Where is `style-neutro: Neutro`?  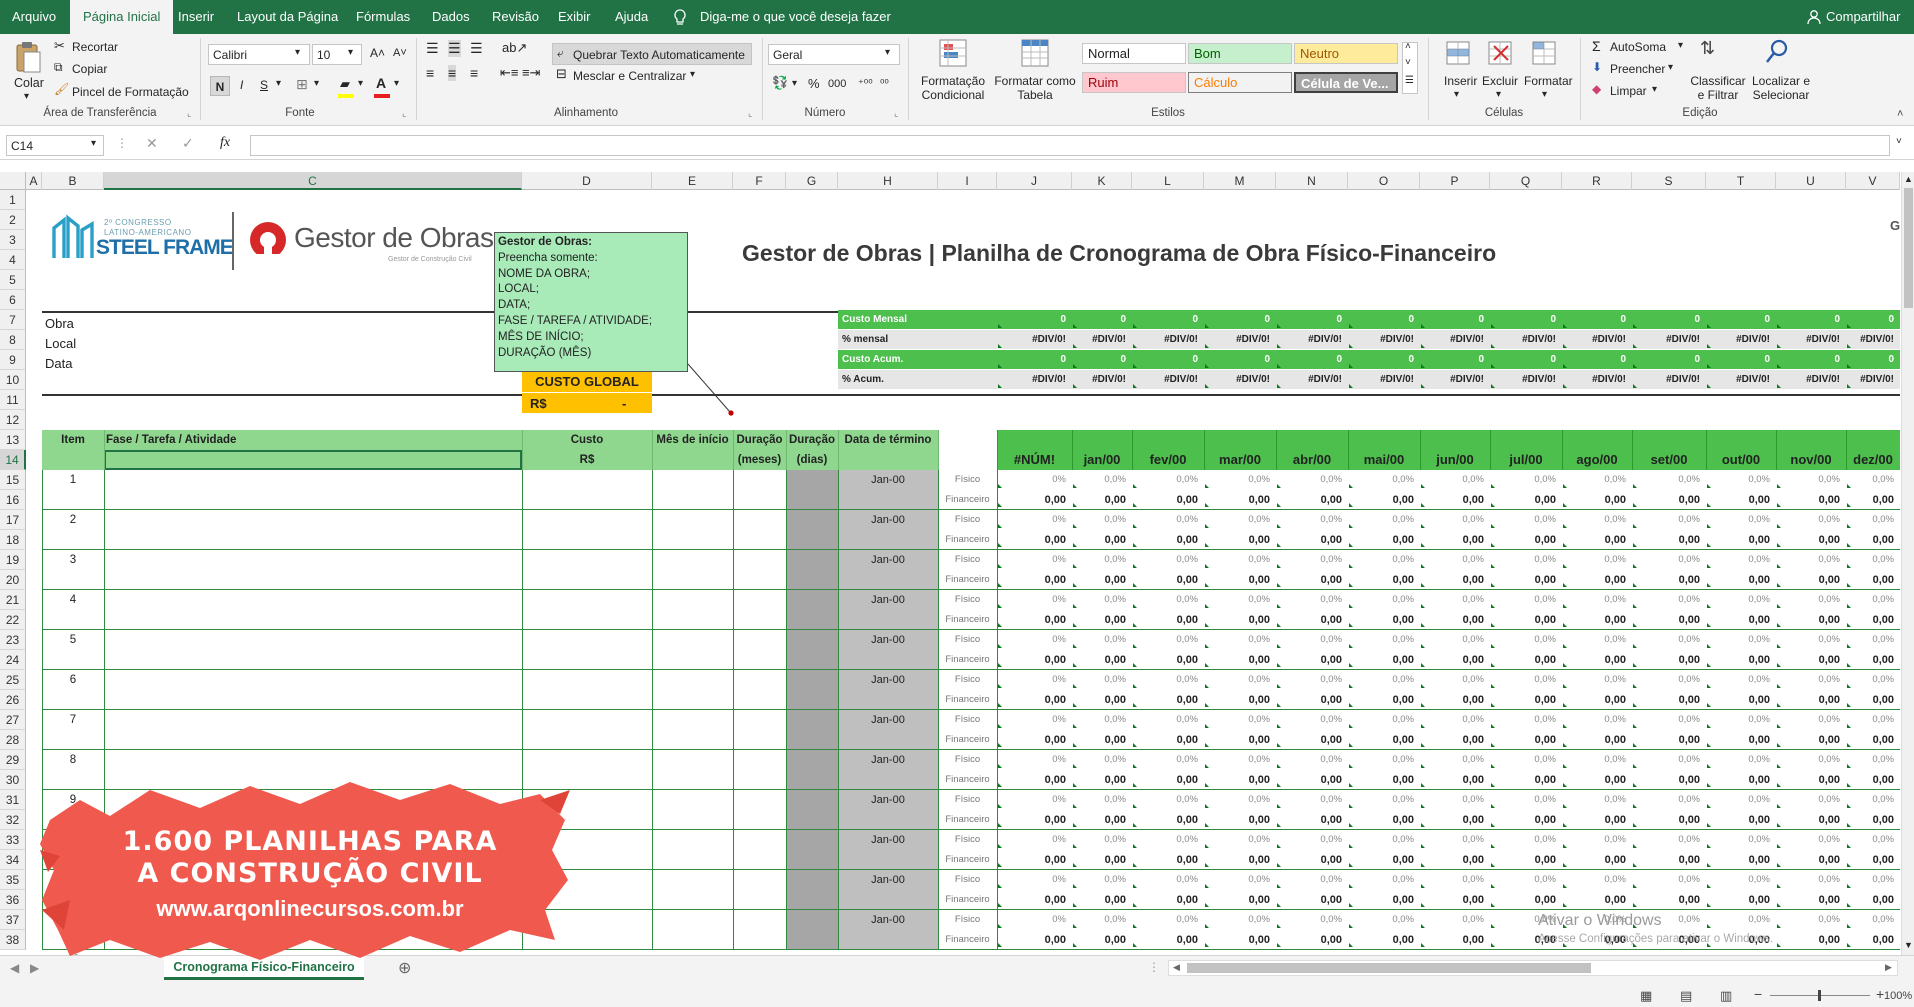
style-neutro: Neutro is located at coordinates (1346, 53).